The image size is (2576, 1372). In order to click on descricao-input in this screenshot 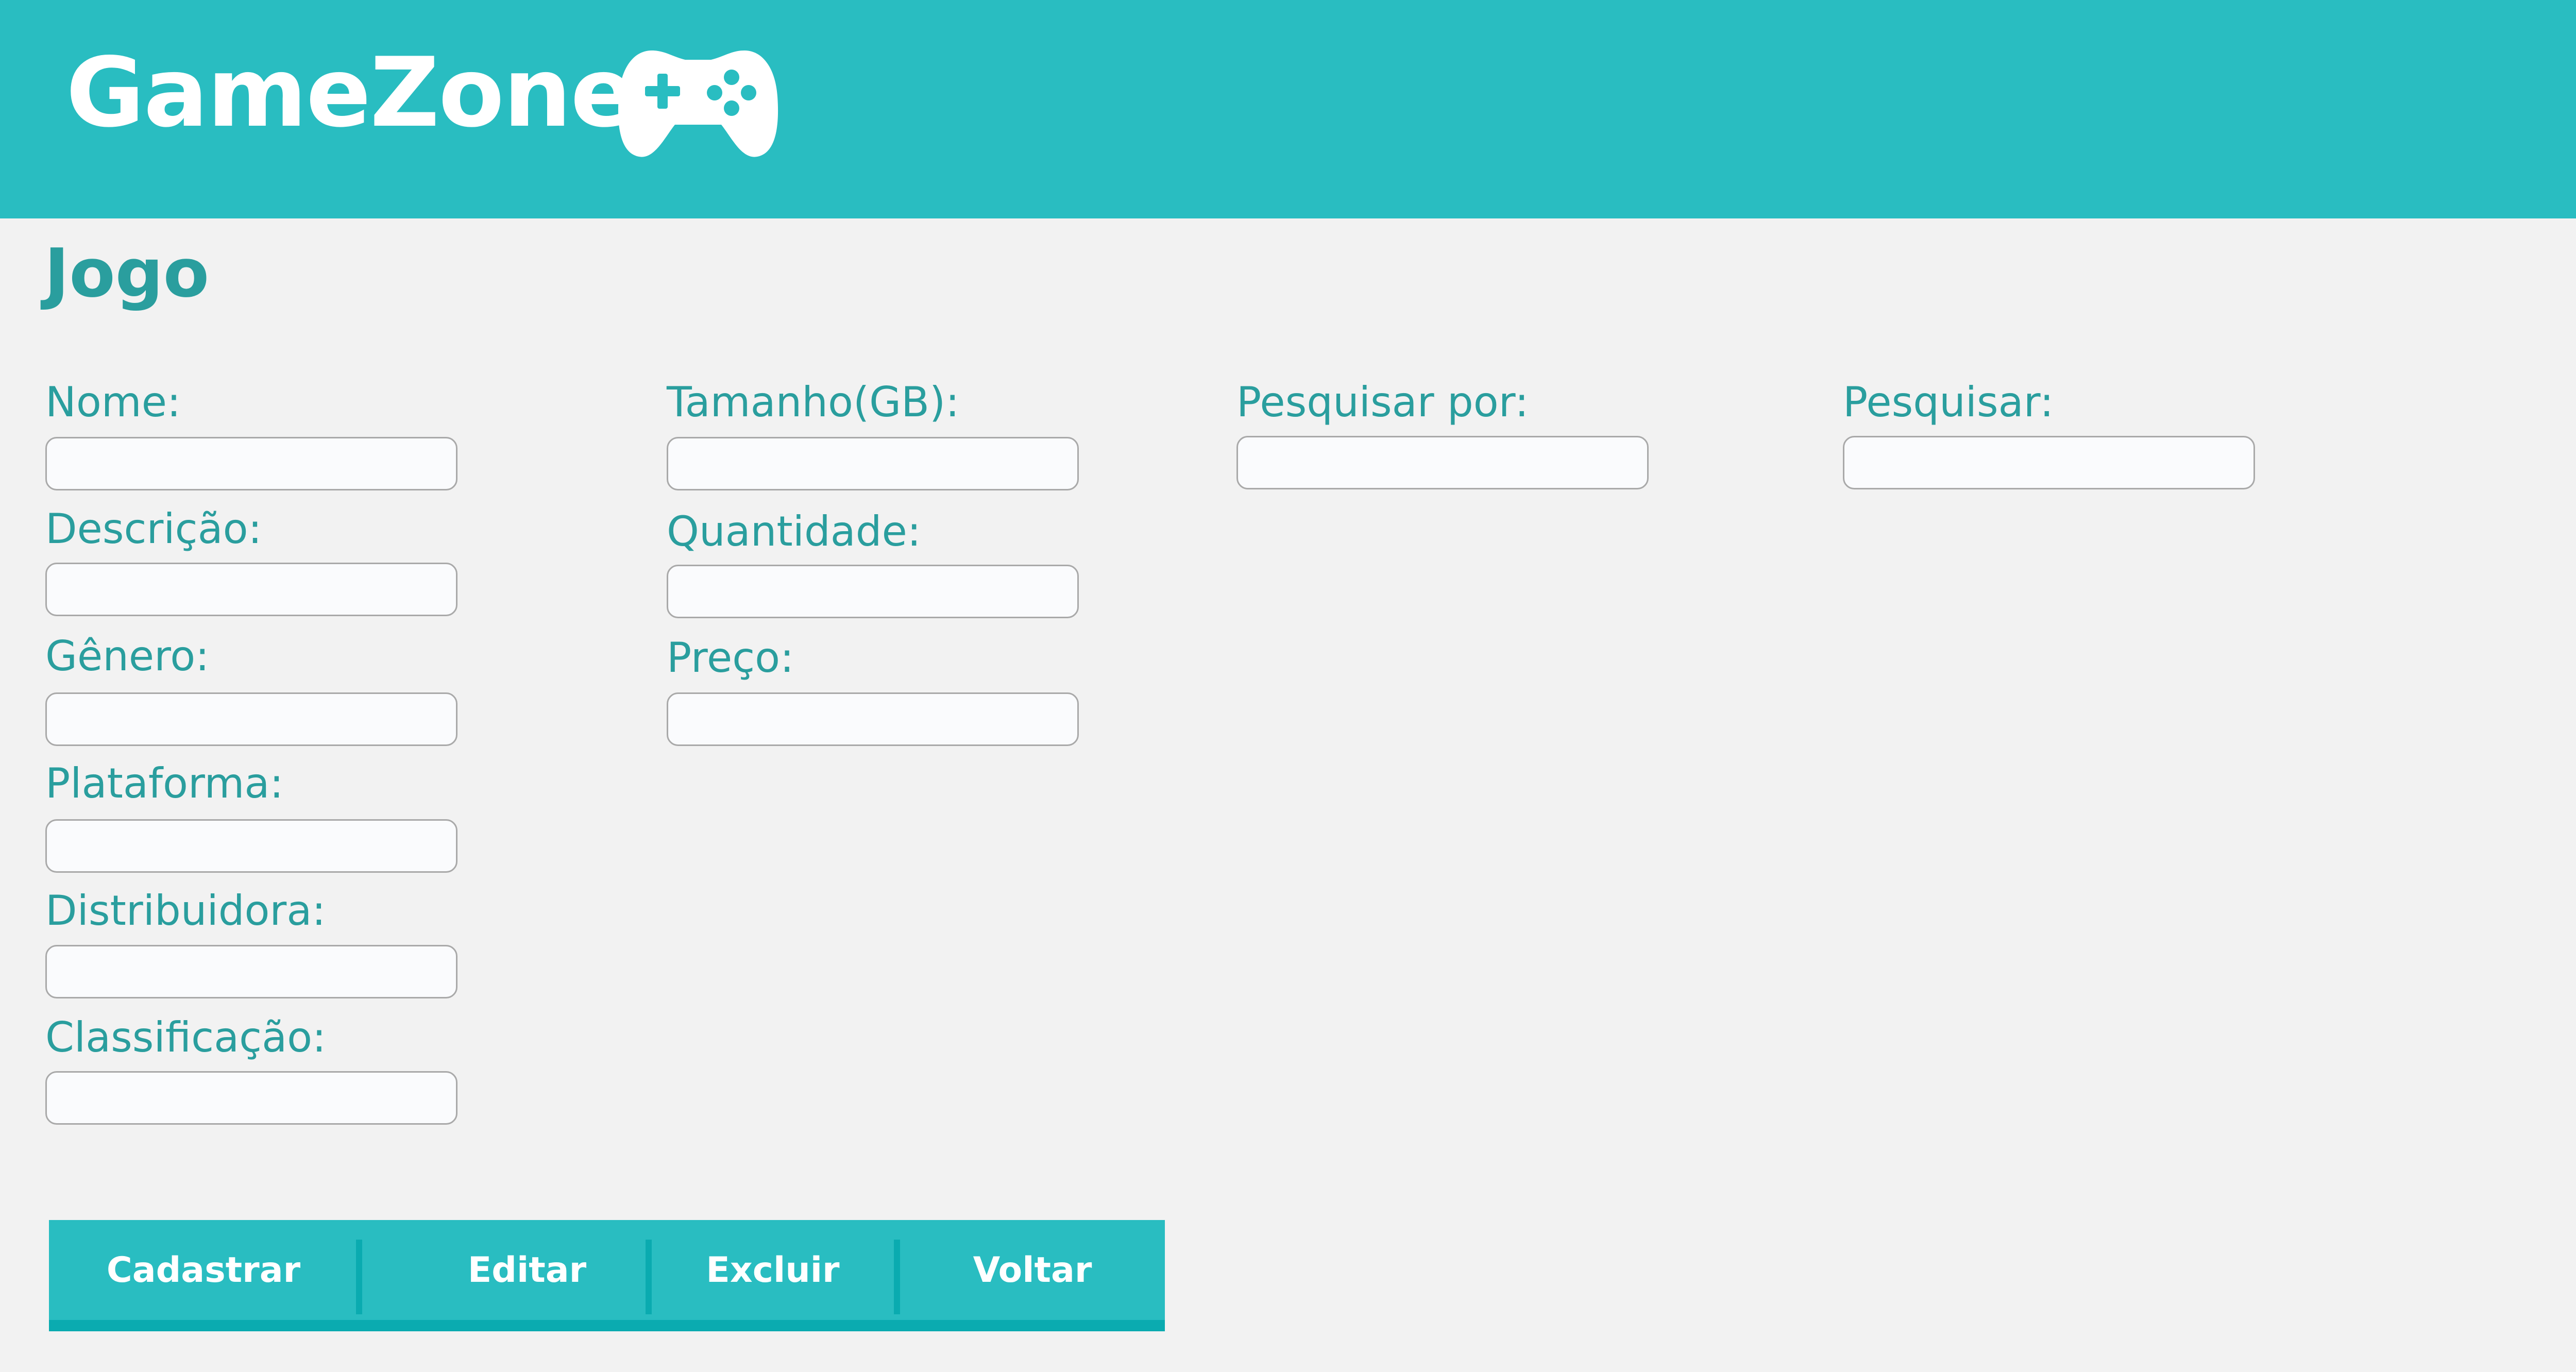, I will do `click(251, 589)`.